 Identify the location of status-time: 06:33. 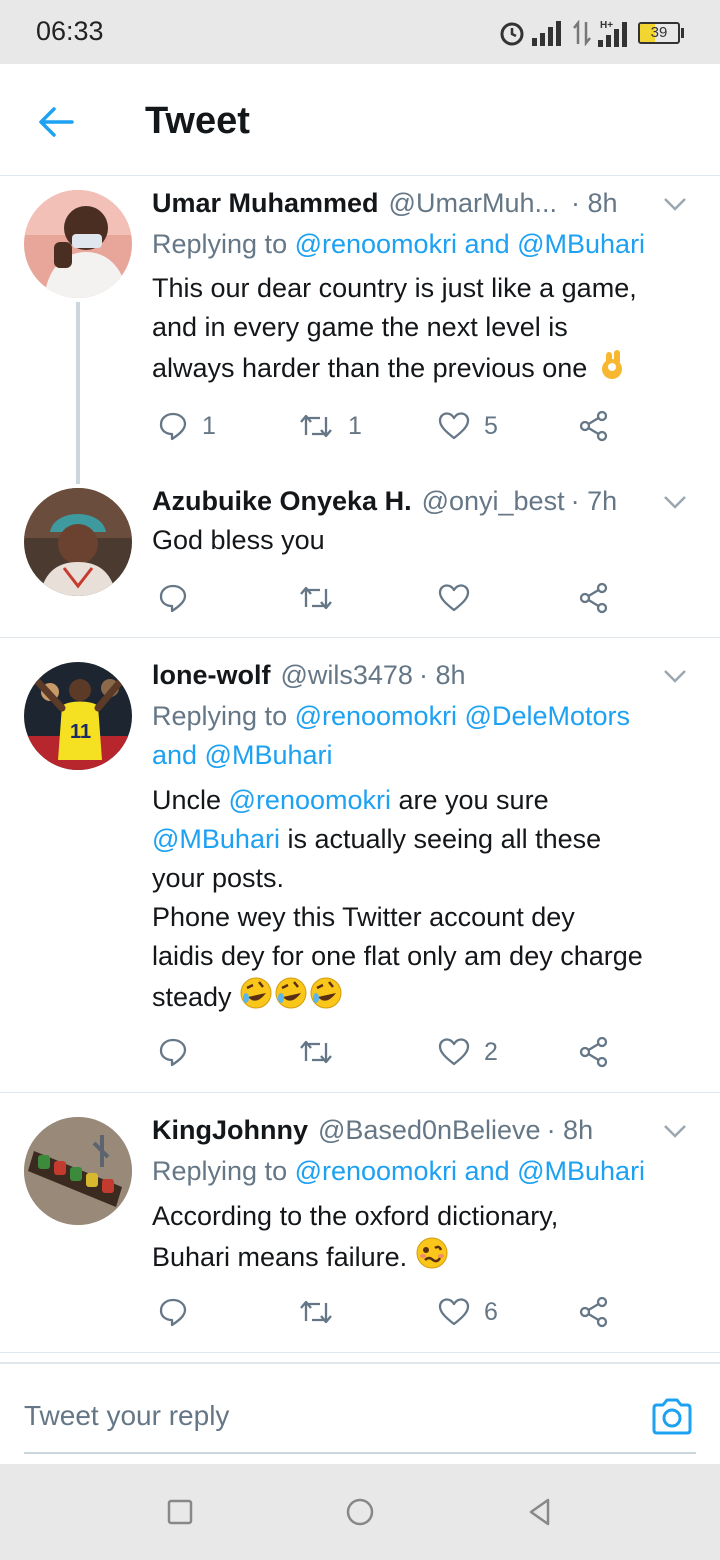
(70, 31).